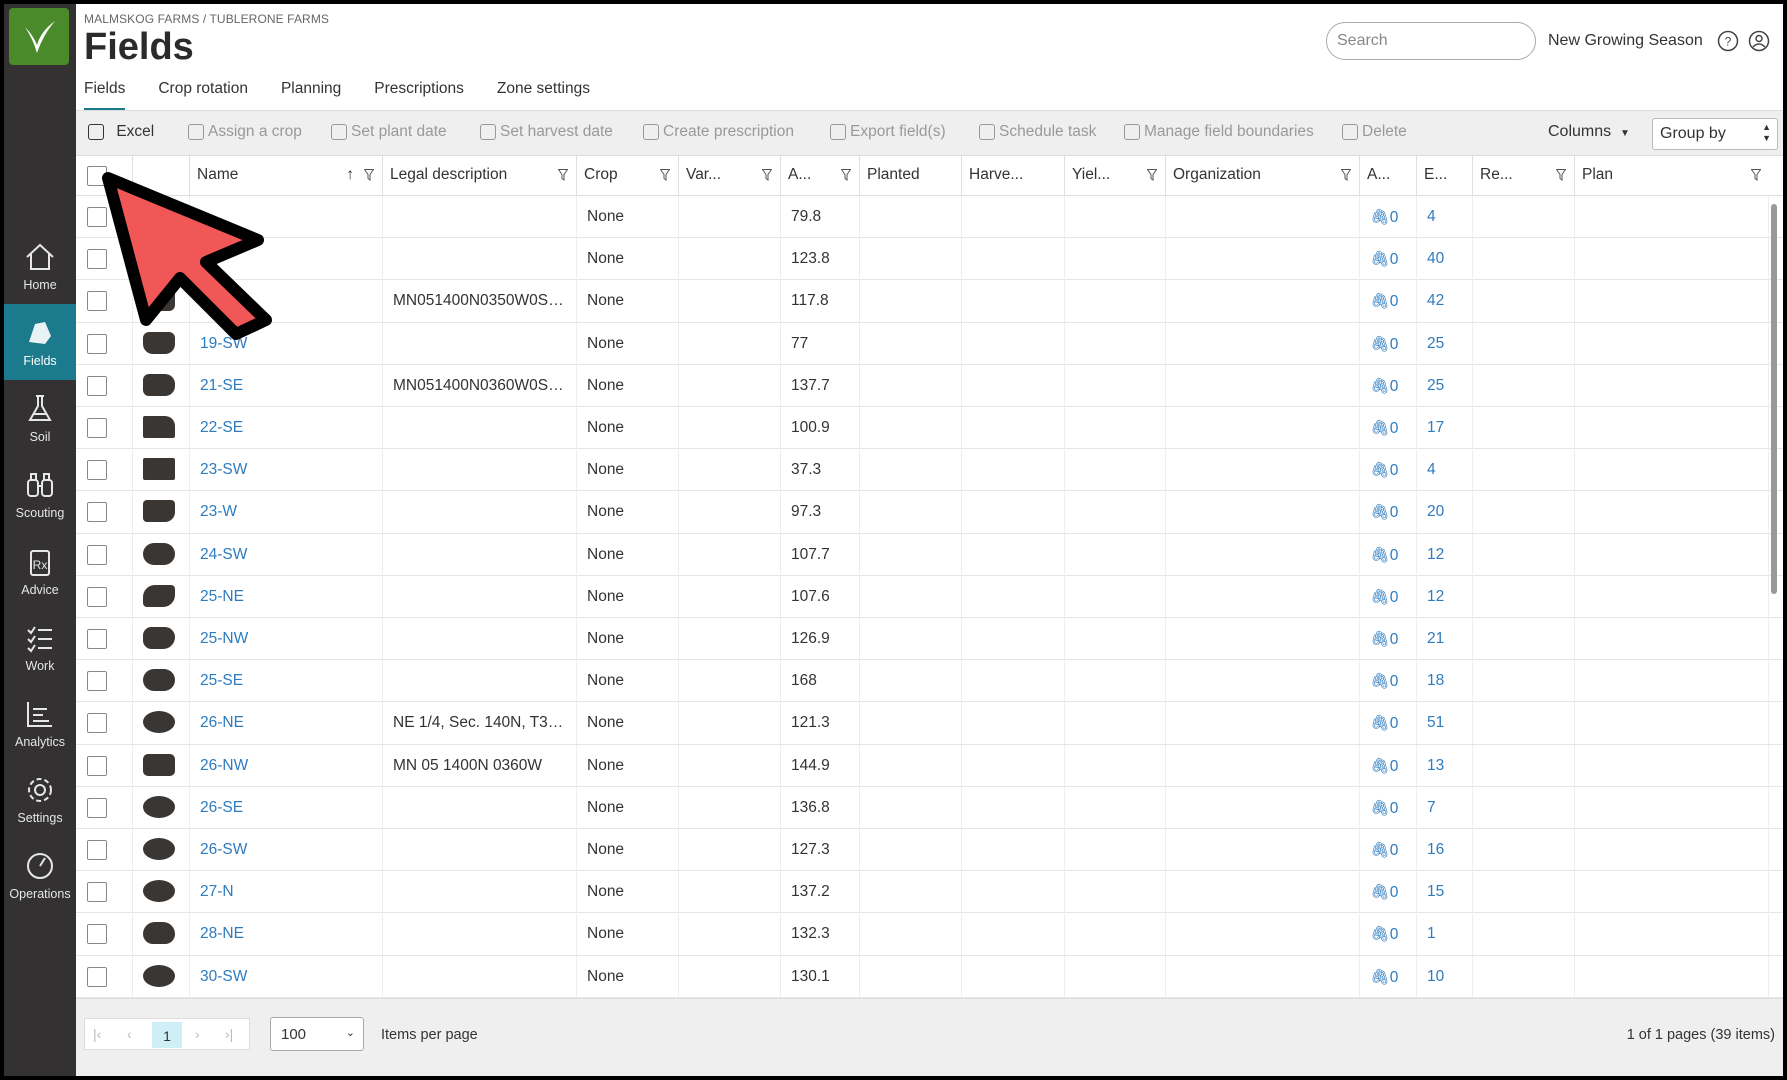  What do you see at coordinates (1625, 41) in the screenshot?
I see `season-selector: New Growing Season` at bounding box center [1625, 41].